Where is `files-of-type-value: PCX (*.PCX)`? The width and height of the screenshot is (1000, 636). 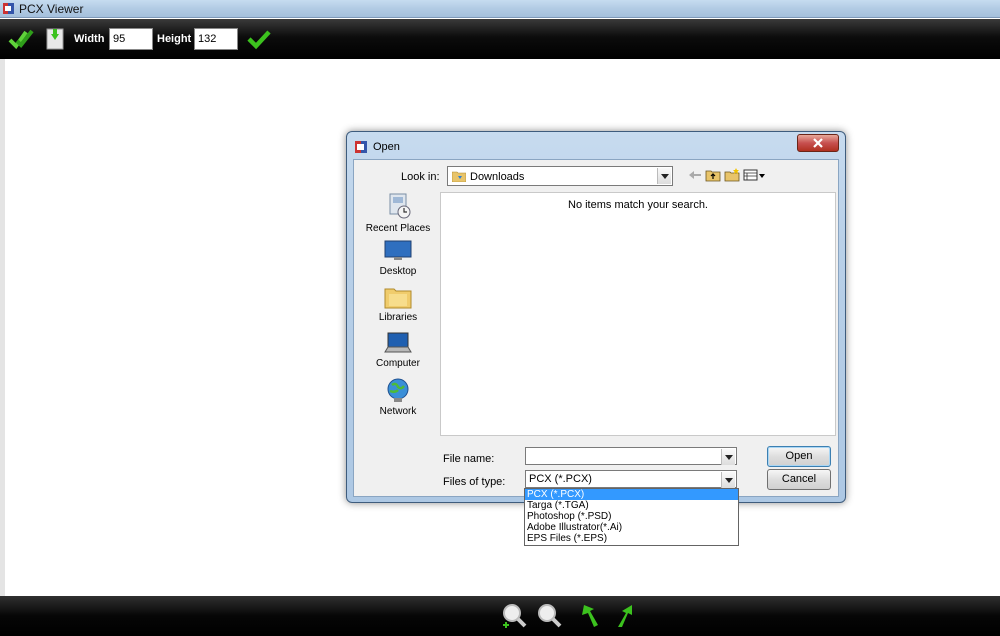
files-of-type-value: PCX (*.PCX) is located at coordinates (560, 479).